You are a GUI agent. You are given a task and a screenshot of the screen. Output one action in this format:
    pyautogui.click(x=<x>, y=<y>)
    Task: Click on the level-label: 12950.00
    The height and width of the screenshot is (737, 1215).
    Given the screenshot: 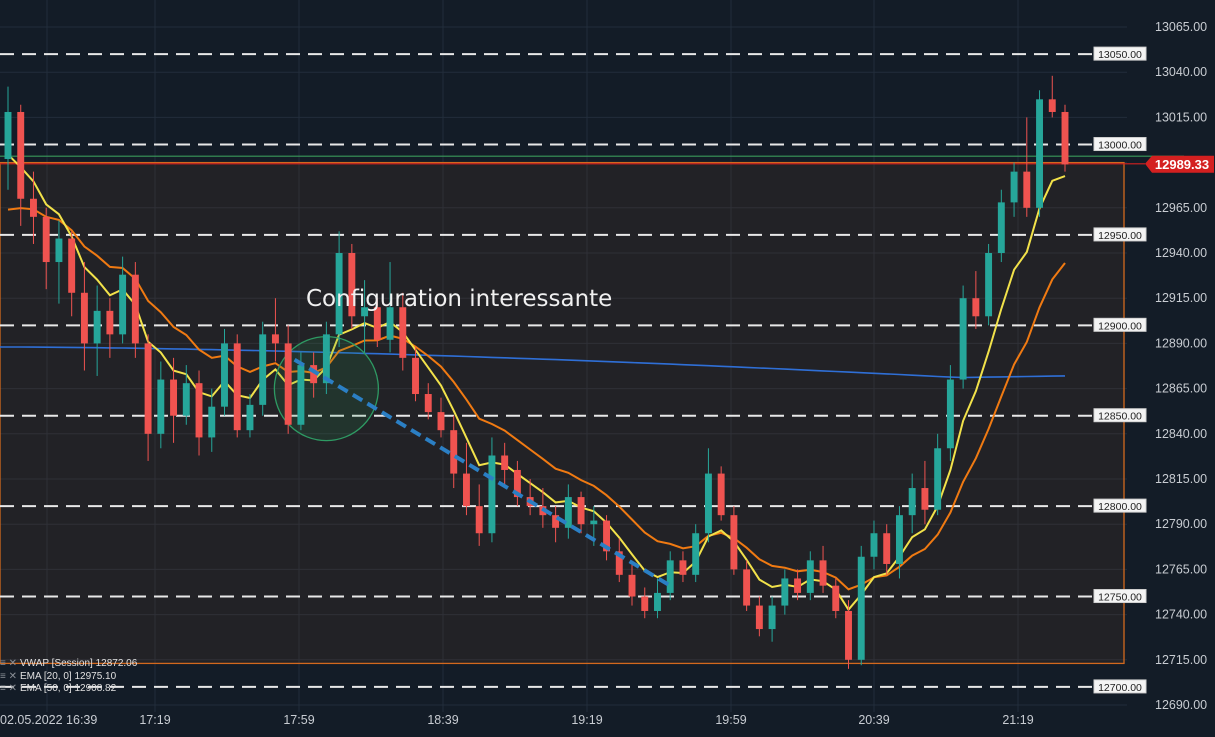 What is the action you would take?
    pyautogui.click(x=1120, y=234)
    